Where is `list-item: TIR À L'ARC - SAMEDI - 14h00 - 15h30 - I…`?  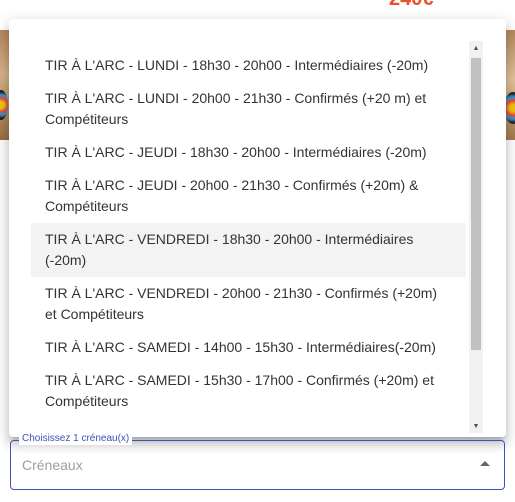
list-item: TIR À L'ARC - SAMEDI - 14h00 - 15h30 - I… is located at coordinates (248, 347).